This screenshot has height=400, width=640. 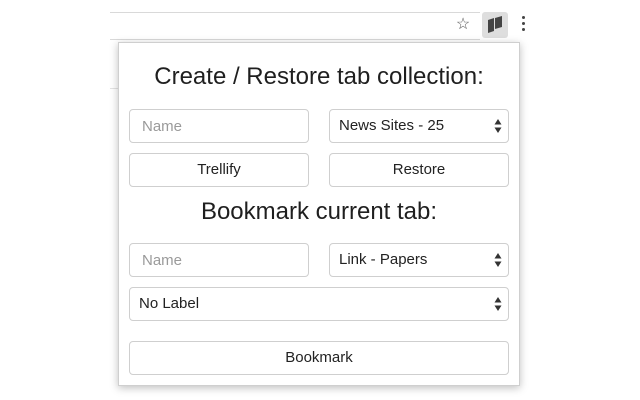 What do you see at coordinates (383, 259) in the screenshot?
I see `bookmark-list-select-value: Link - Papers` at bounding box center [383, 259].